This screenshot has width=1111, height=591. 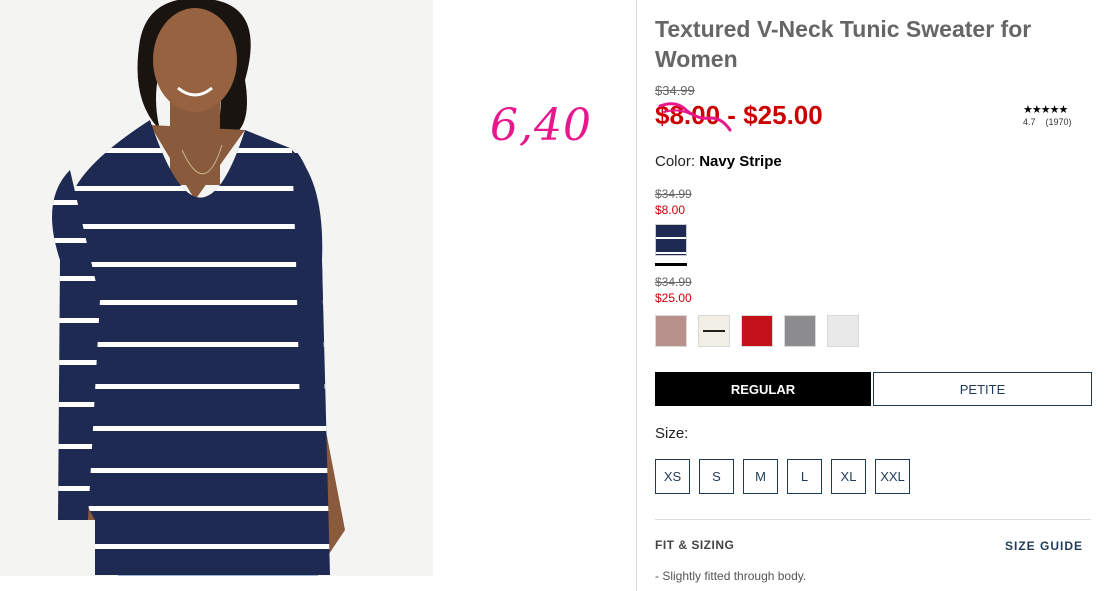 What do you see at coordinates (843, 44) in the screenshot?
I see `product-title: Textured V-Neck Tunic Sweater for Women` at bounding box center [843, 44].